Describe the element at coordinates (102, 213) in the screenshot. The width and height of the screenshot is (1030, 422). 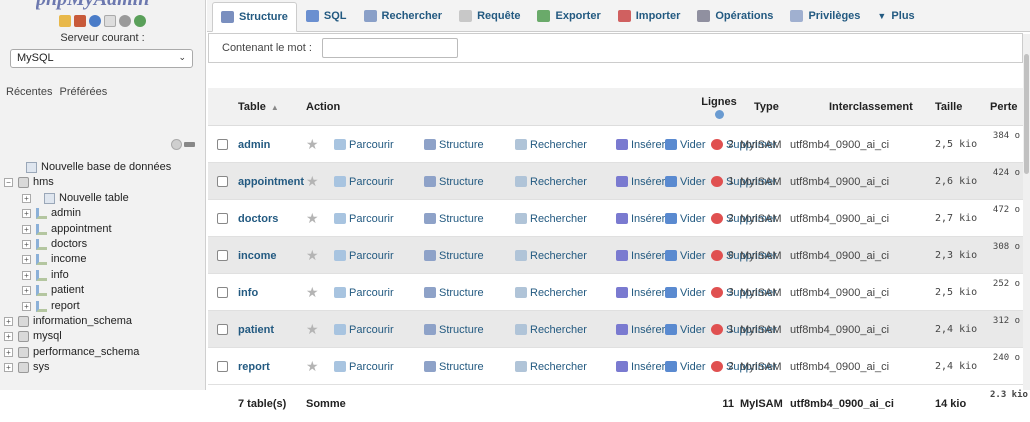
I see `tree-item: + admin` at that location.